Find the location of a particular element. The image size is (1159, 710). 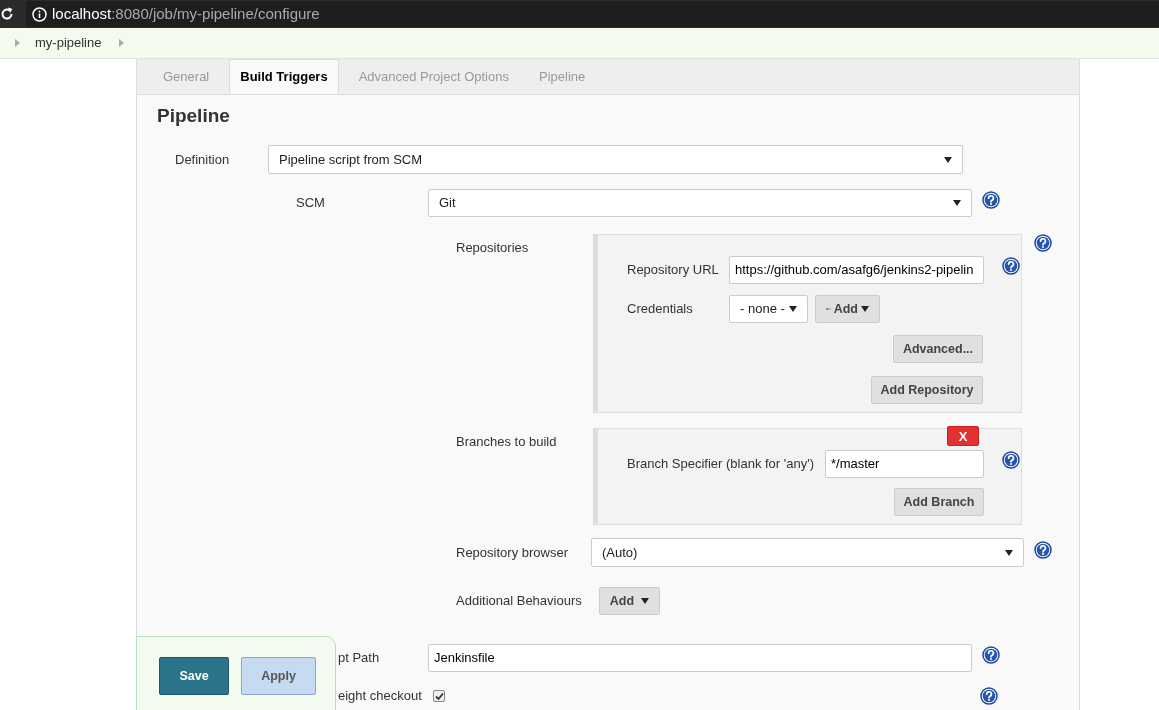

save-button: Save is located at coordinates (194, 676).